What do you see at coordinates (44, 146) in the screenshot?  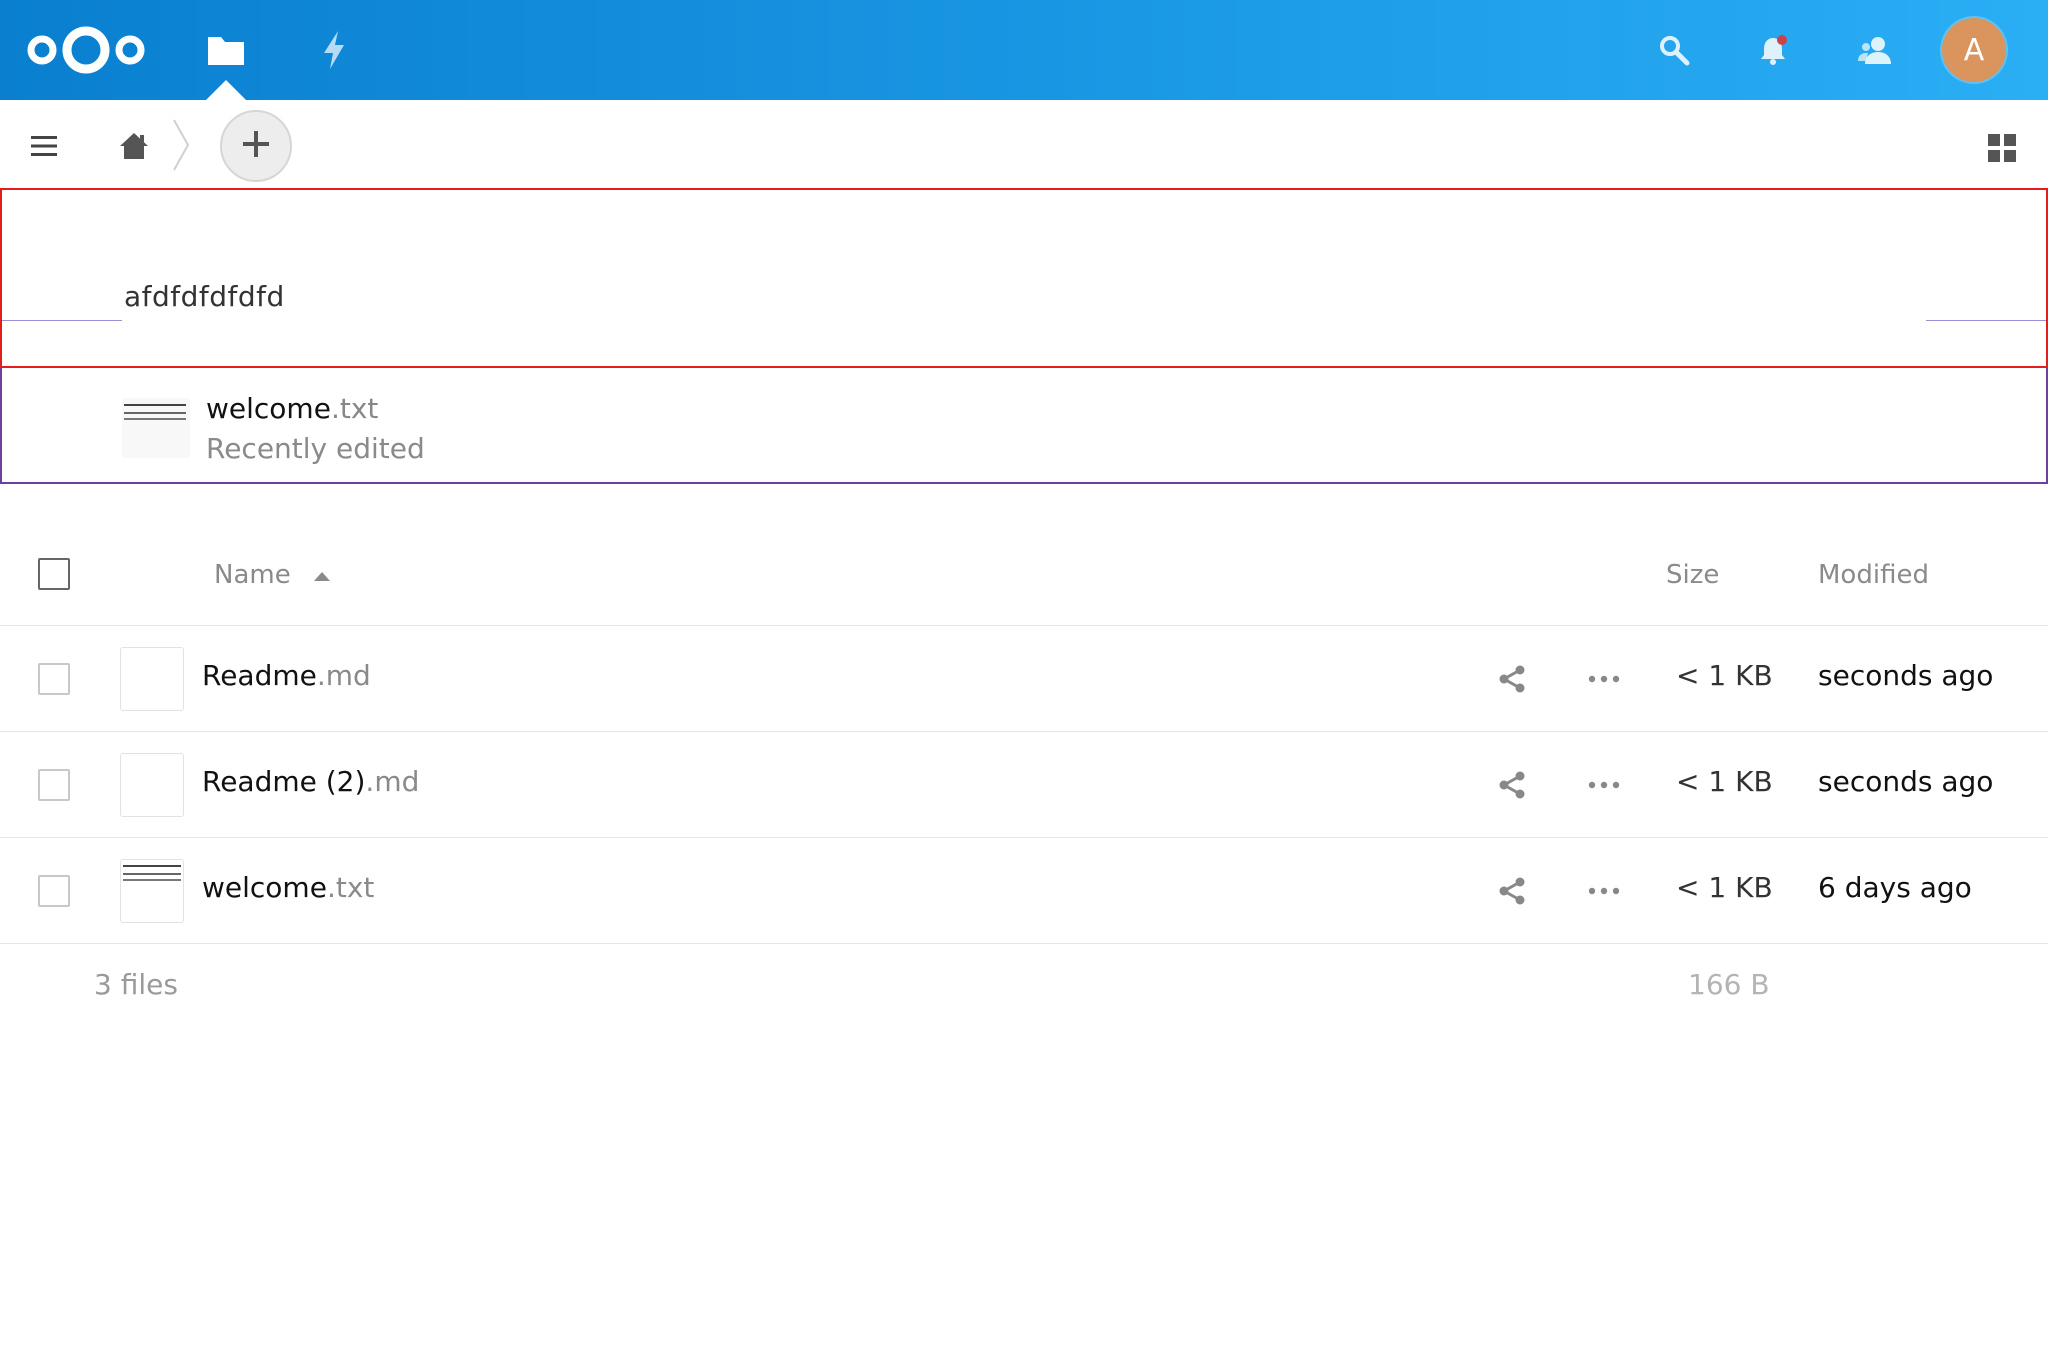 I see `hamburger-menu-icon` at bounding box center [44, 146].